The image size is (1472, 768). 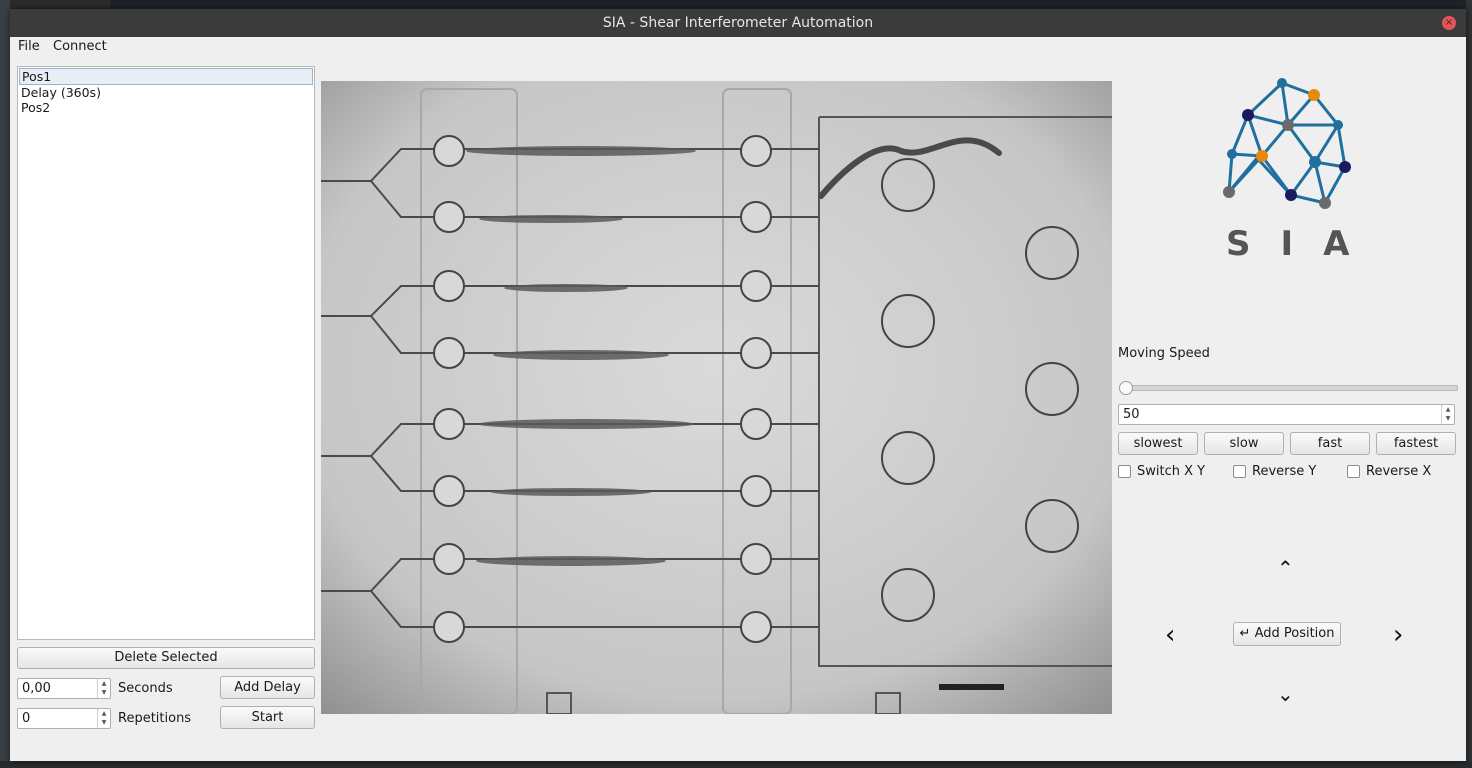 I want to click on close-button: ×, so click(x=1449, y=23).